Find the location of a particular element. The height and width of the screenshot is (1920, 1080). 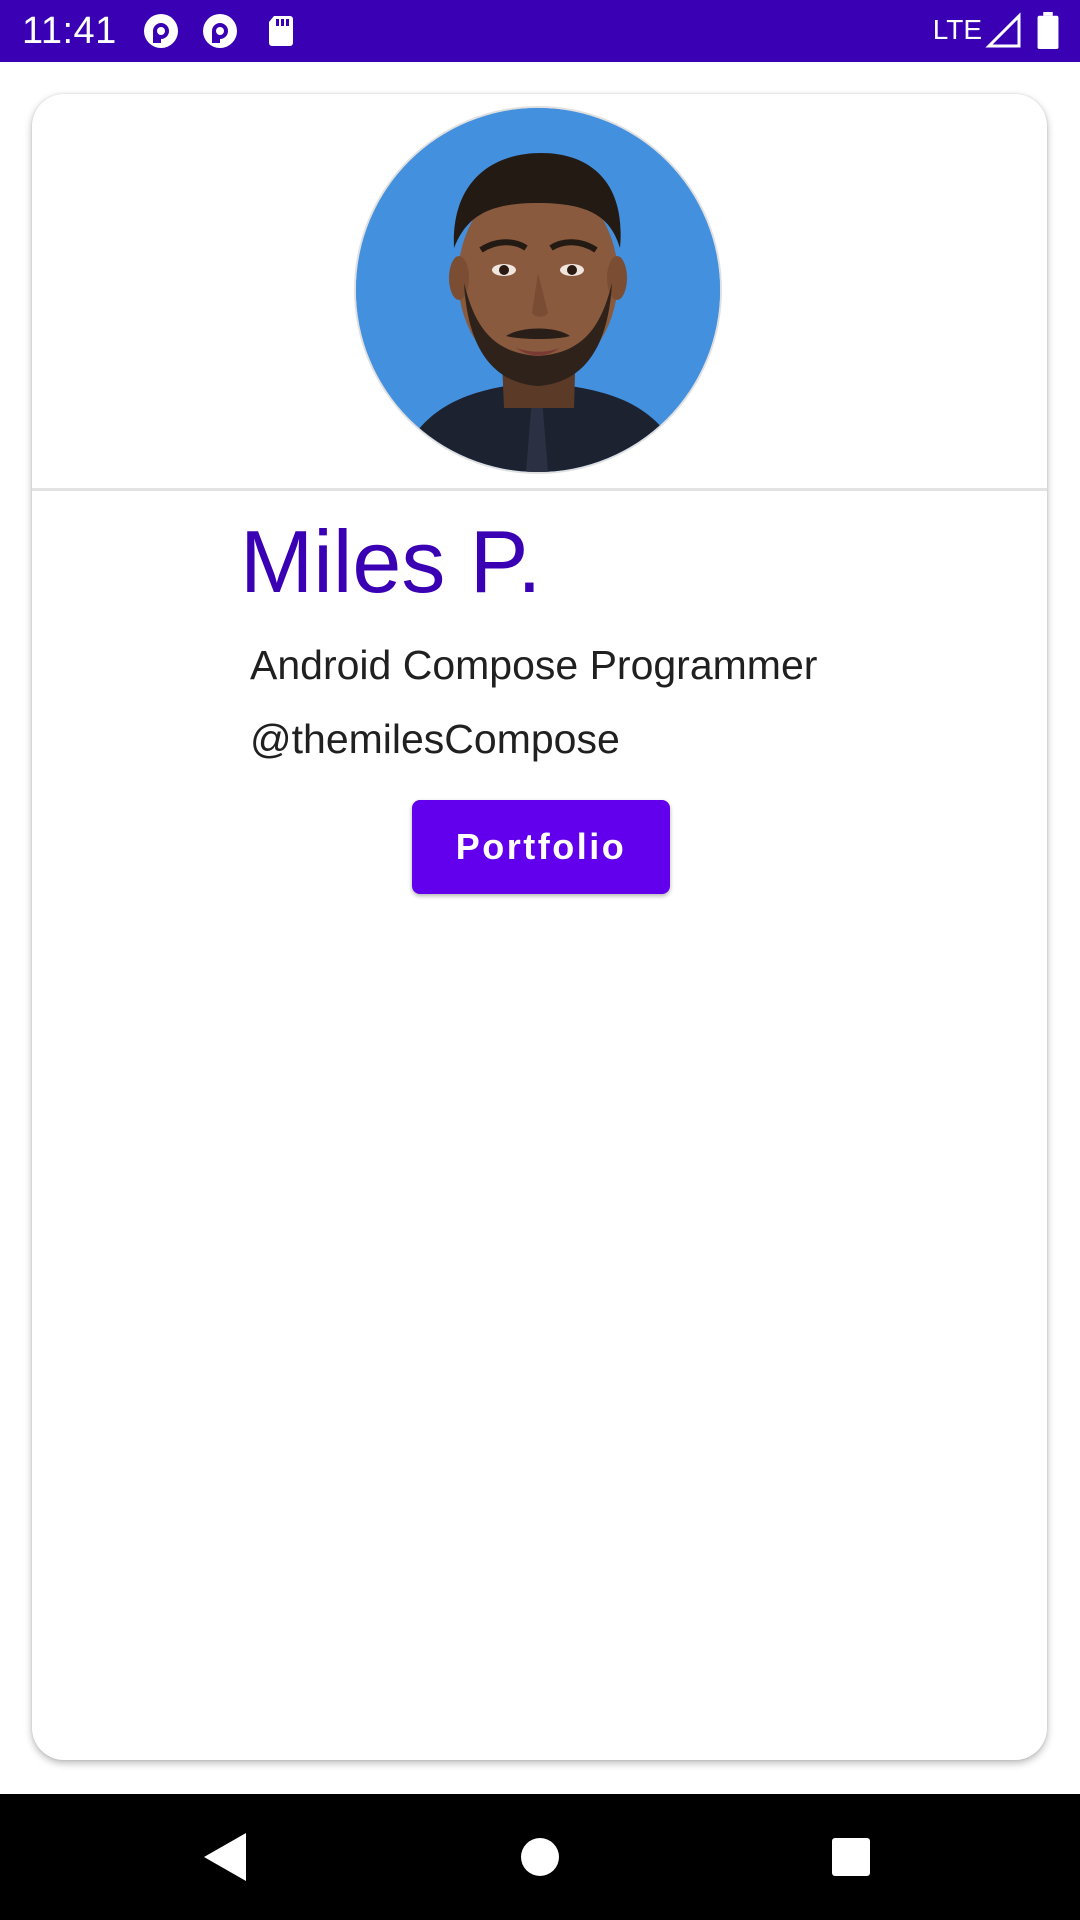

battery-icon is located at coordinates (1048, 31).